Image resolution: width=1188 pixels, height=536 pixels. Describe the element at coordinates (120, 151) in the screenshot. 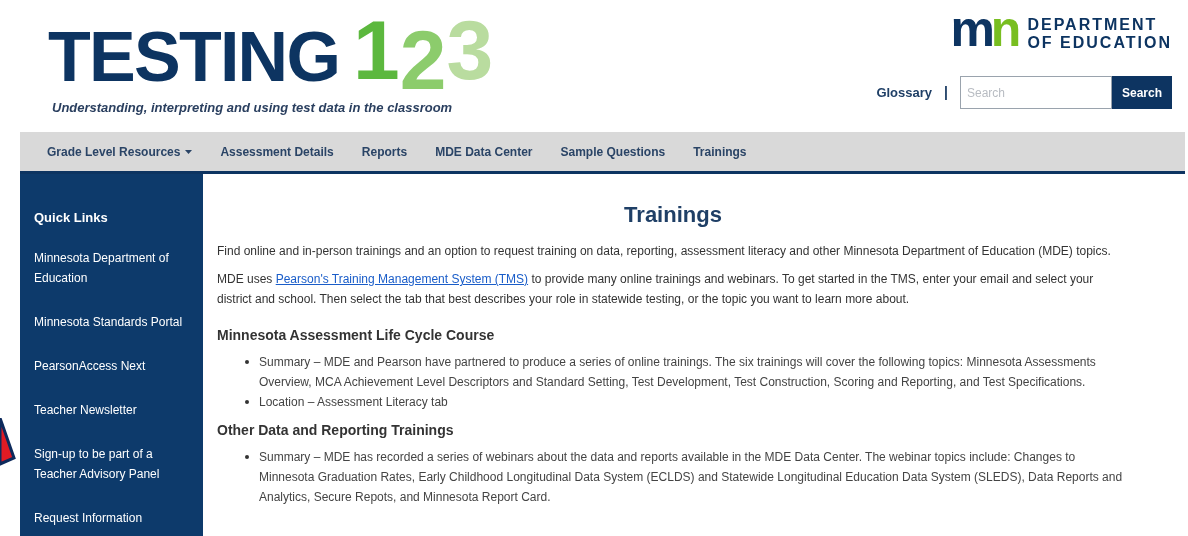

I see `nav-link: Grade Level Resources` at that location.